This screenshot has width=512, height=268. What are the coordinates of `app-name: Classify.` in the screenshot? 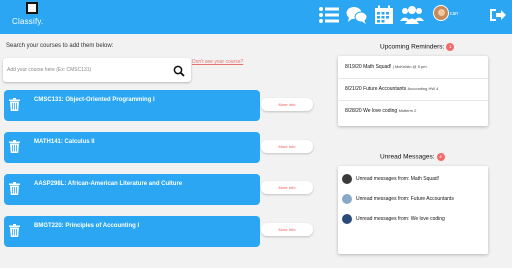 It's located at (28, 21).